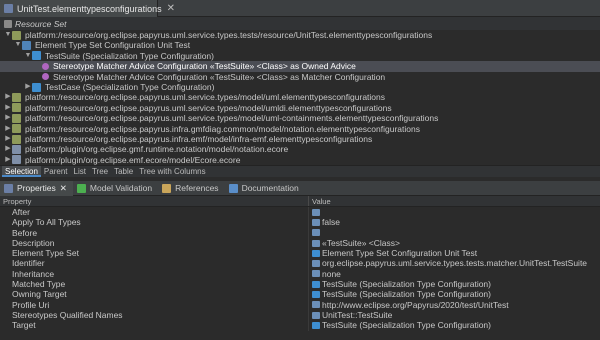 The width and height of the screenshot is (600, 340). What do you see at coordinates (16, 149) in the screenshot?
I see `plugin-file-icon` at bounding box center [16, 149].